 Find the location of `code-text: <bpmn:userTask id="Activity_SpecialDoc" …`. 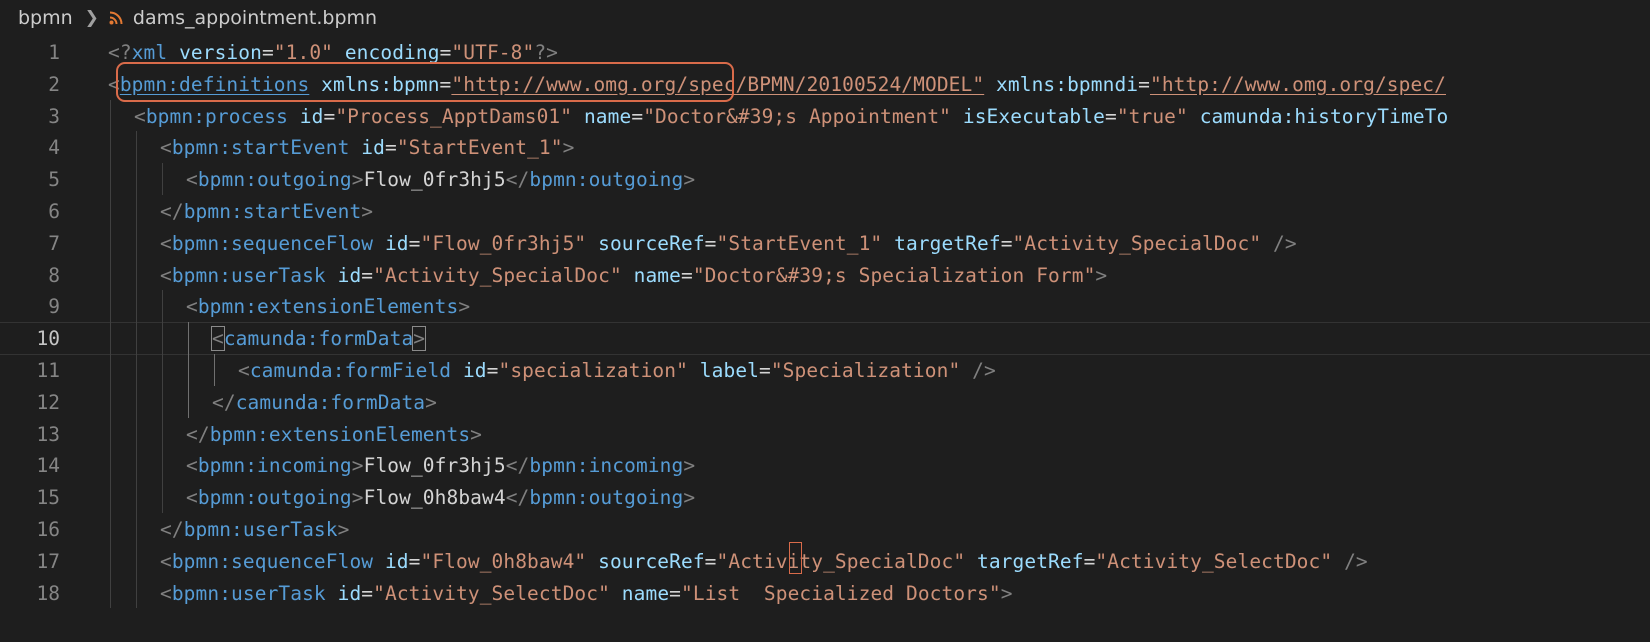

code-text: <bpmn:userTask id="Activity_SpecialDoc" … is located at coordinates (633, 275).